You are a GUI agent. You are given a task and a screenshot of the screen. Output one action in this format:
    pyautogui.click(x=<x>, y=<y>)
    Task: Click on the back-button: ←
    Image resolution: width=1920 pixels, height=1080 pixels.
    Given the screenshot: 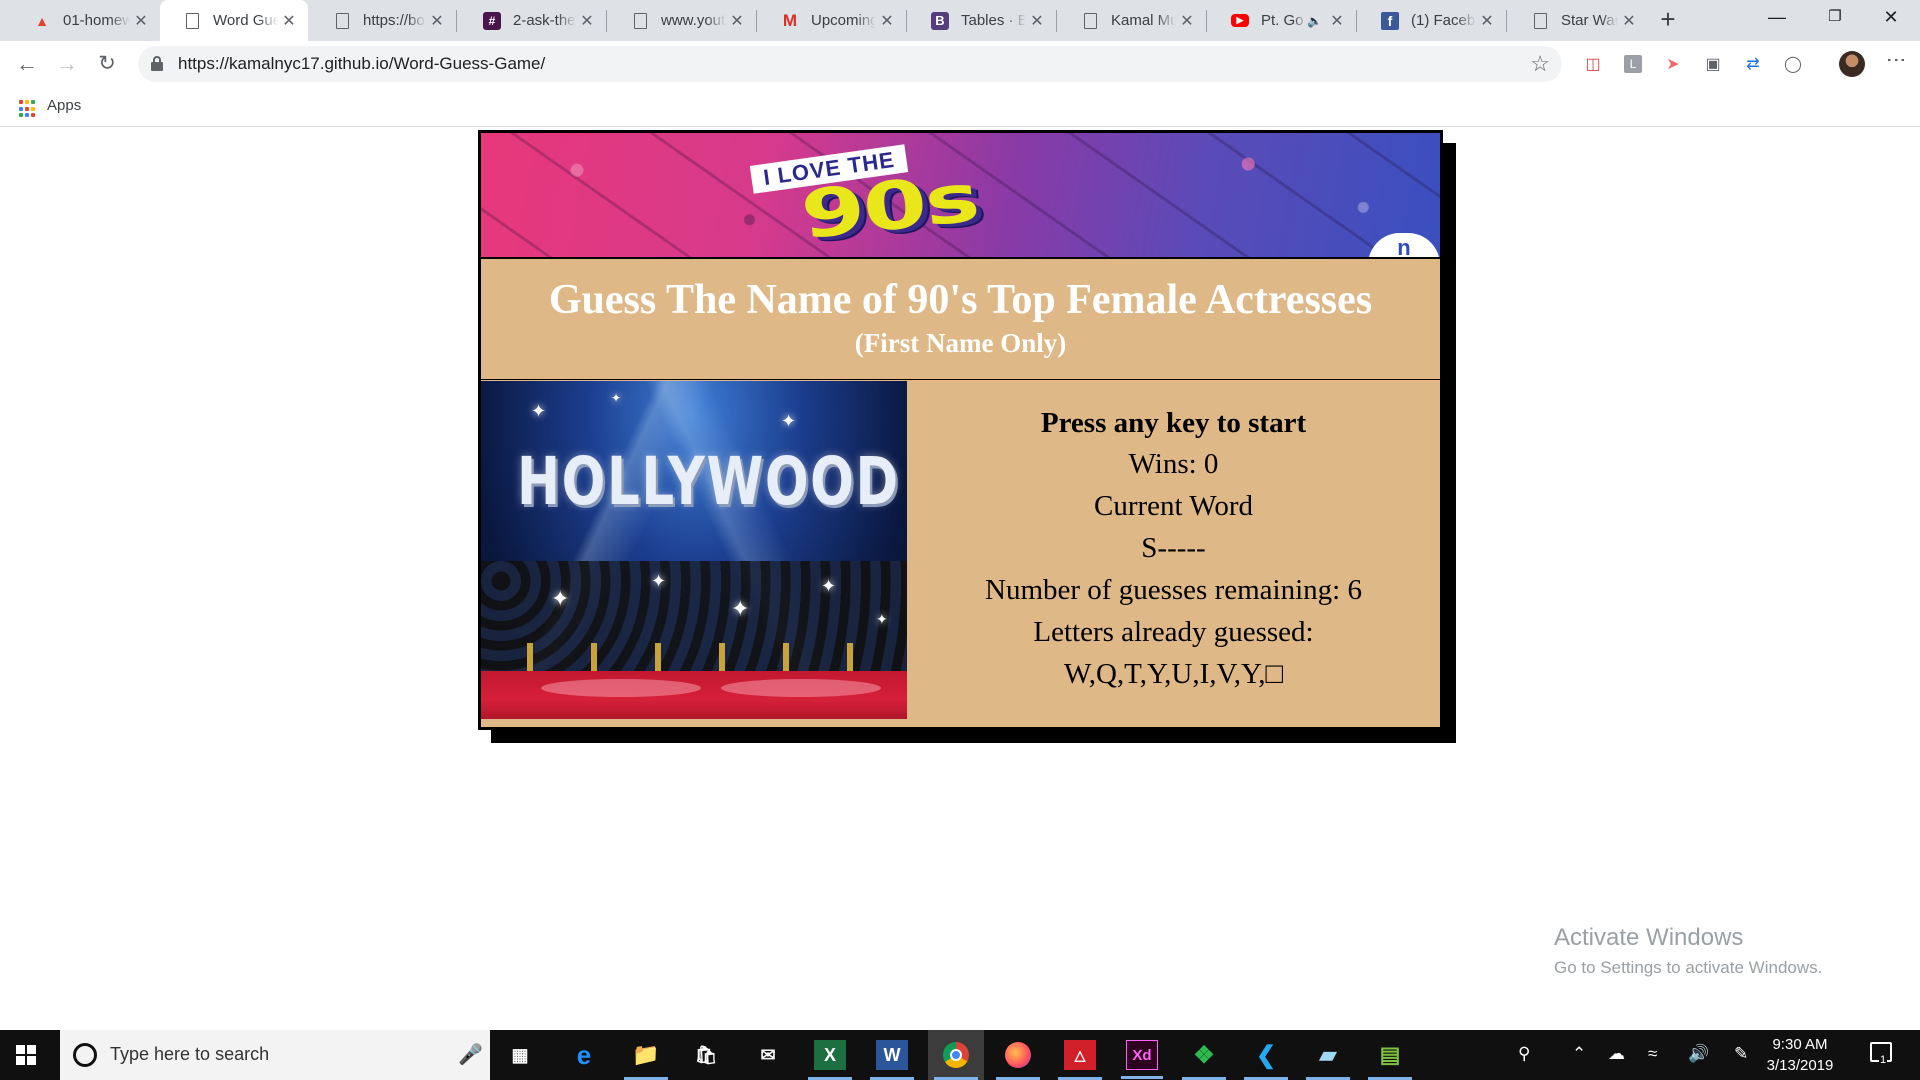 What is the action you would take?
    pyautogui.click(x=27, y=64)
    